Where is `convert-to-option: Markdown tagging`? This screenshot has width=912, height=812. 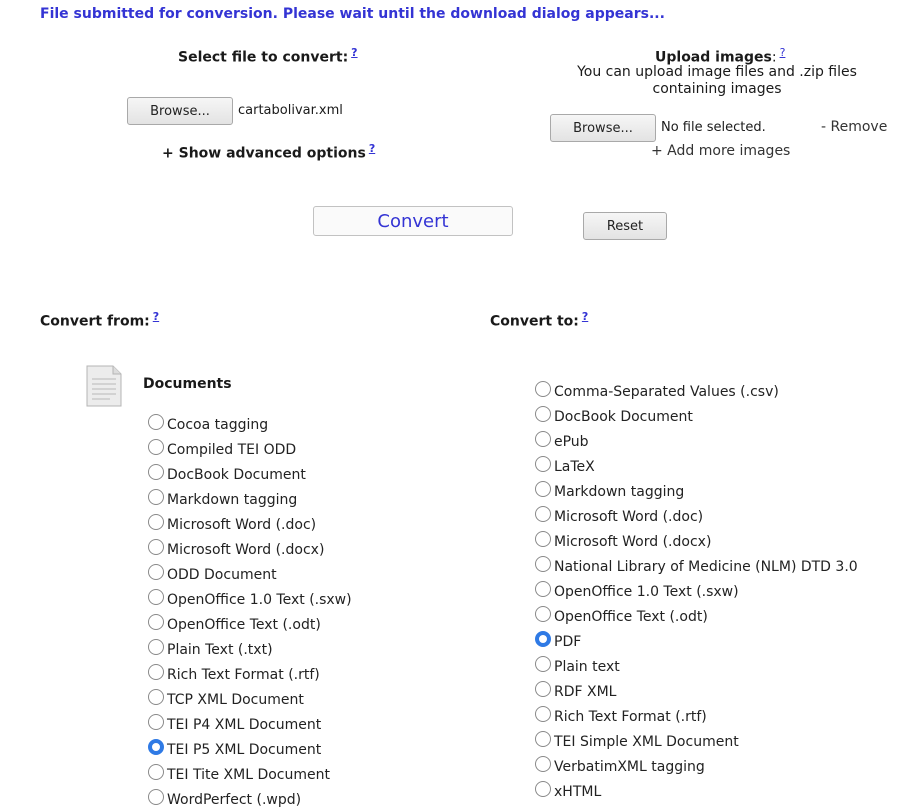 convert-to-option: Markdown tagging is located at coordinates (696, 491).